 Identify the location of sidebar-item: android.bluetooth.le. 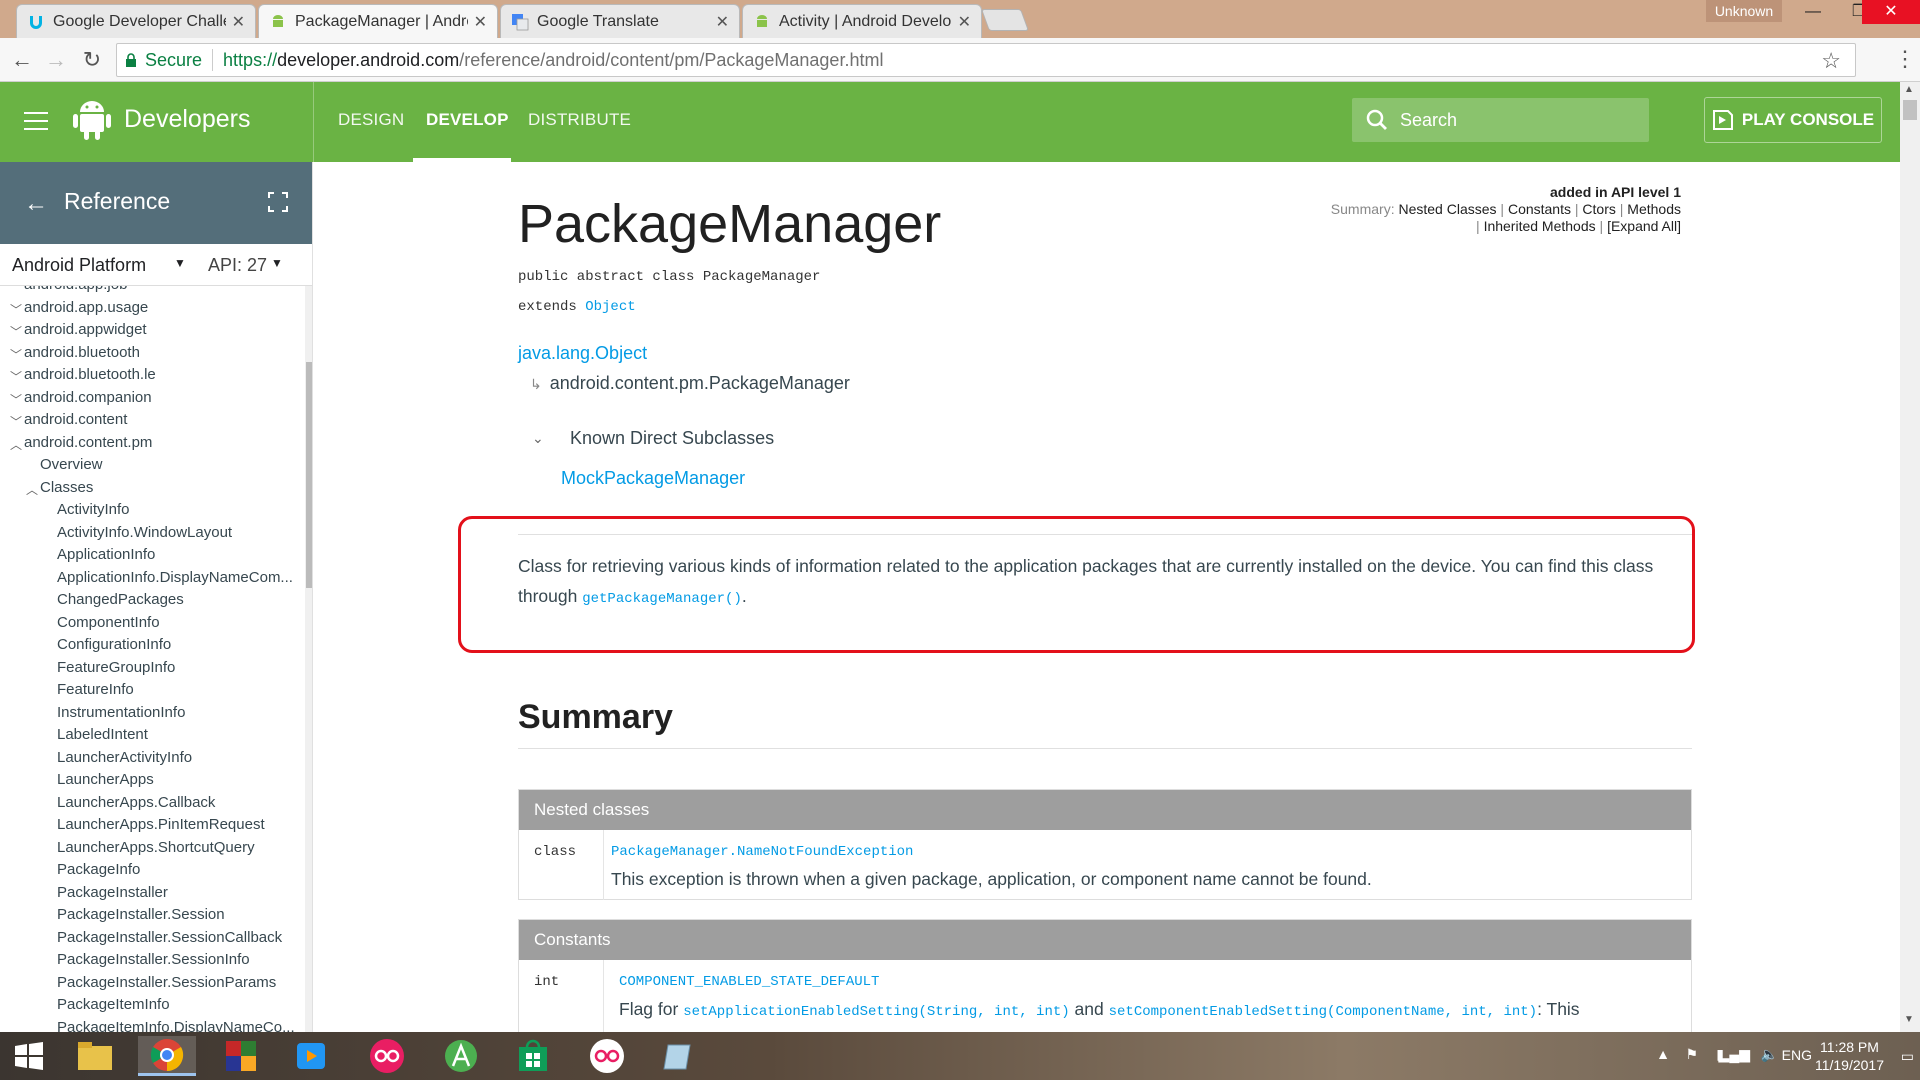
(90, 374).